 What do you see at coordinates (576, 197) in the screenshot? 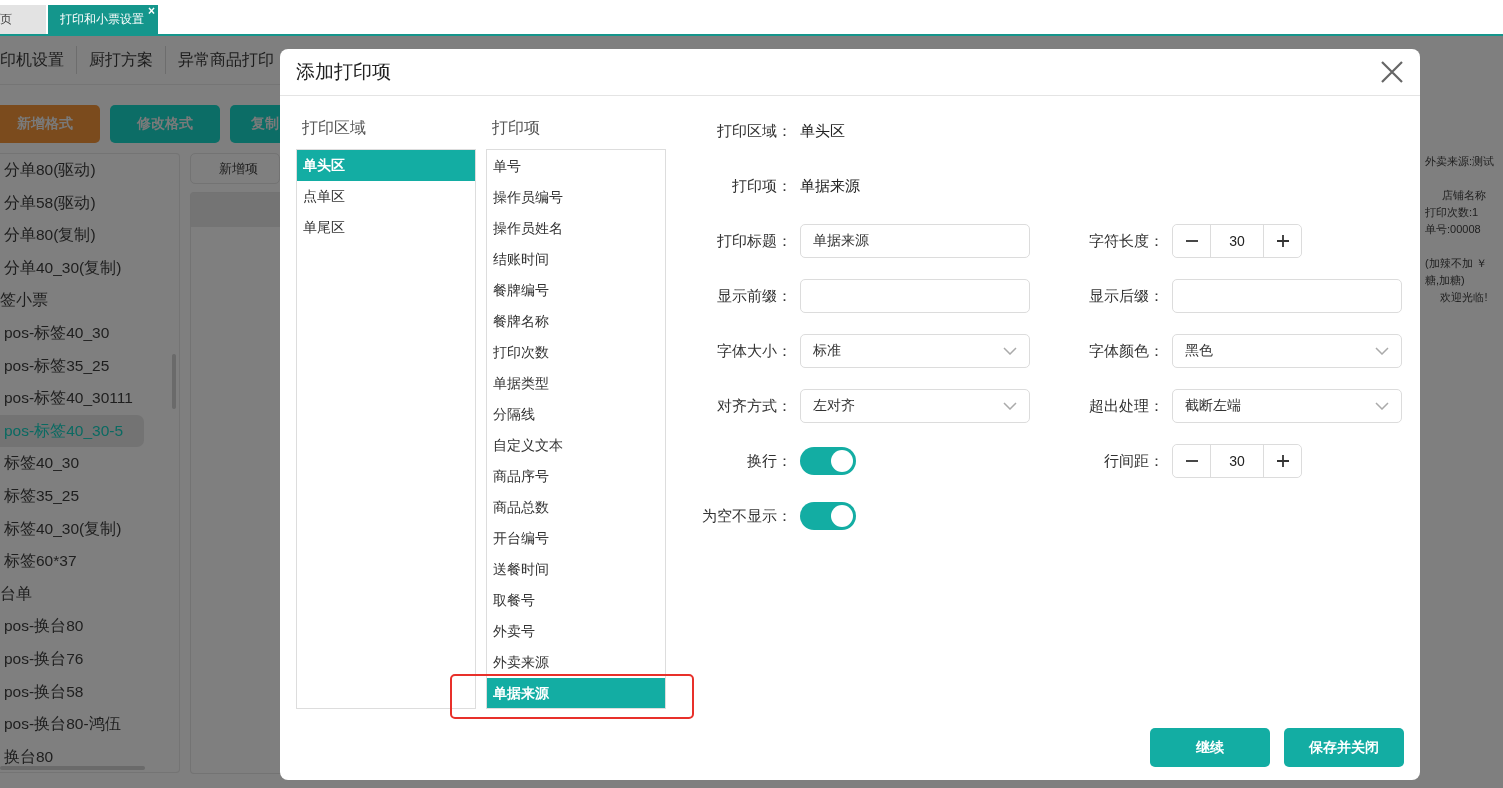
I see `print-item: 操作员编号` at bounding box center [576, 197].